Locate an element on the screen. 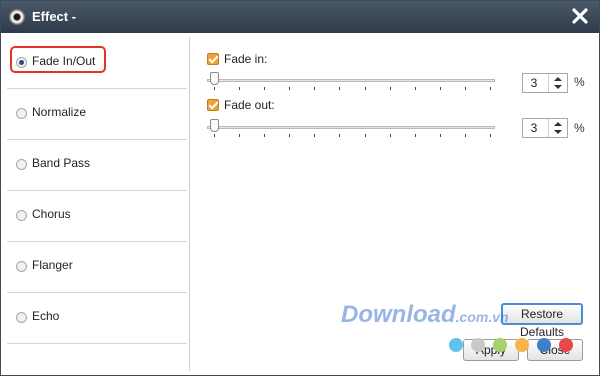 Image resolution: width=600 pixels, height=376 pixels. apply-button: Apply is located at coordinates (491, 350).